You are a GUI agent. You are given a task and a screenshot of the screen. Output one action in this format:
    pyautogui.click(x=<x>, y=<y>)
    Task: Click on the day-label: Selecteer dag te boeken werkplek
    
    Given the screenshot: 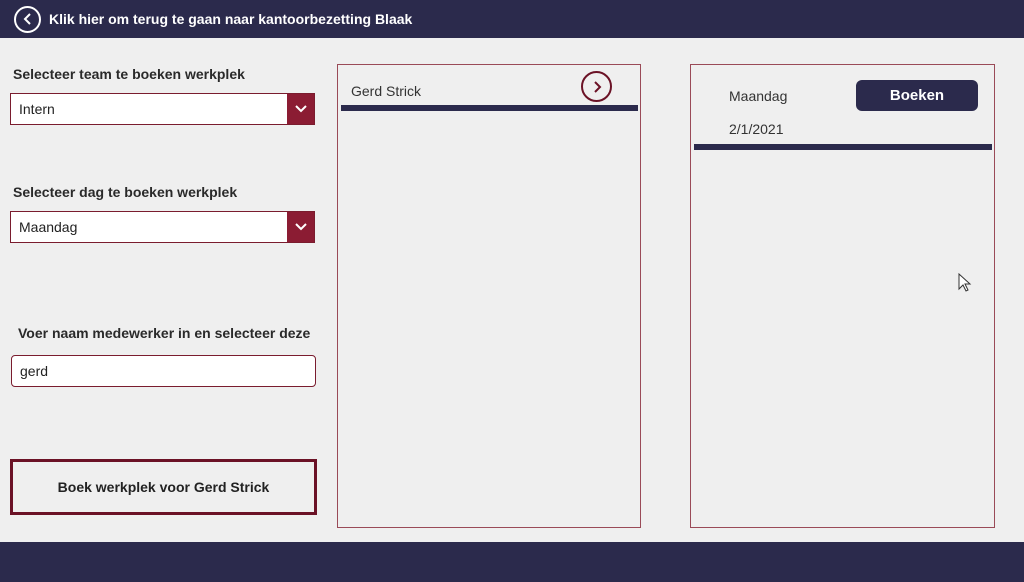 What is the action you would take?
    pyautogui.click(x=125, y=192)
    